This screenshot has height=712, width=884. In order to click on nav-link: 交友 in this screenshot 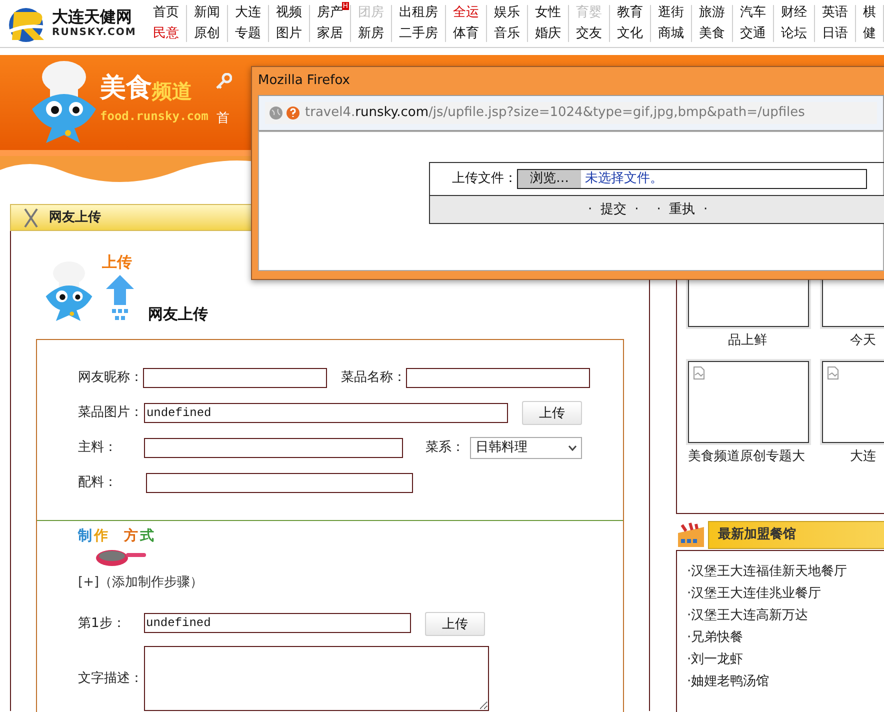, I will do `click(589, 33)`.